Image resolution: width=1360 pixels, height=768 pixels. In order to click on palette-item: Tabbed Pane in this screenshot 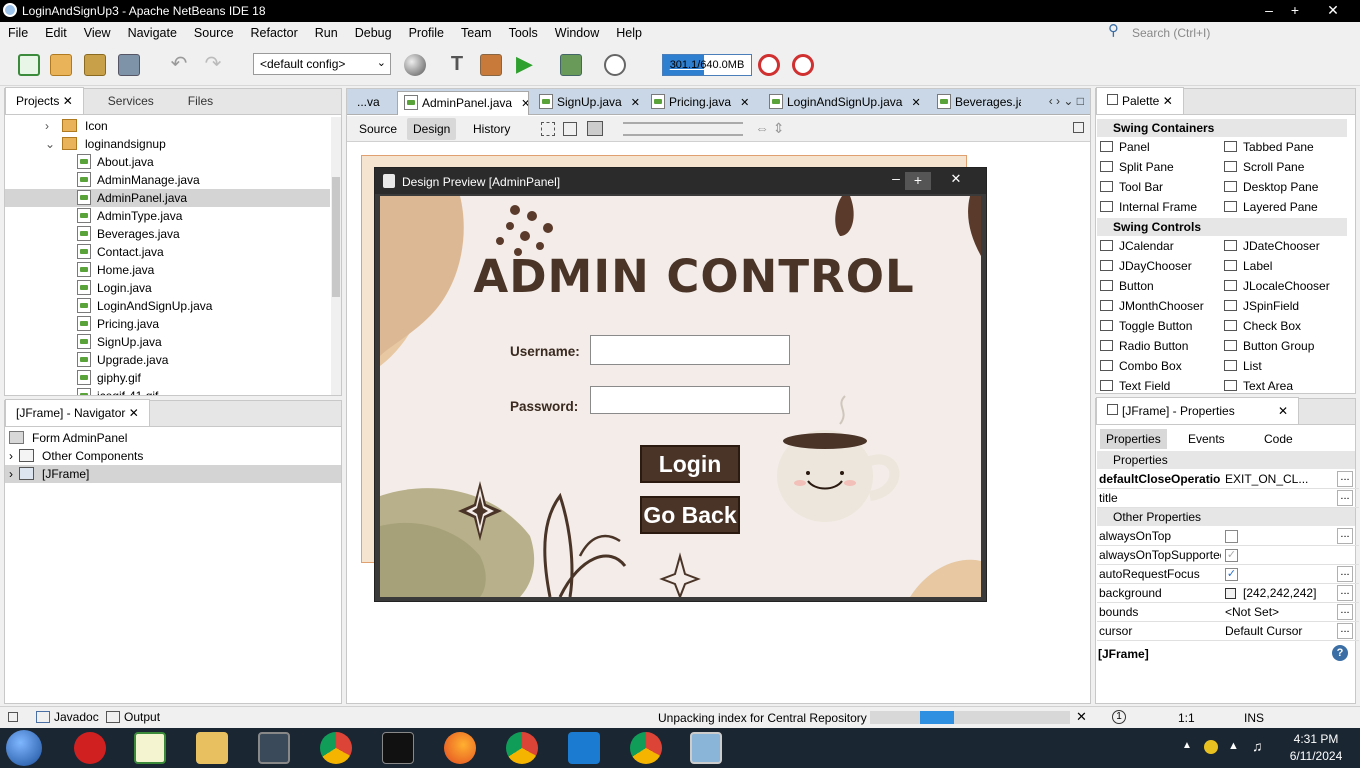, I will do `click(1269, 147)`.